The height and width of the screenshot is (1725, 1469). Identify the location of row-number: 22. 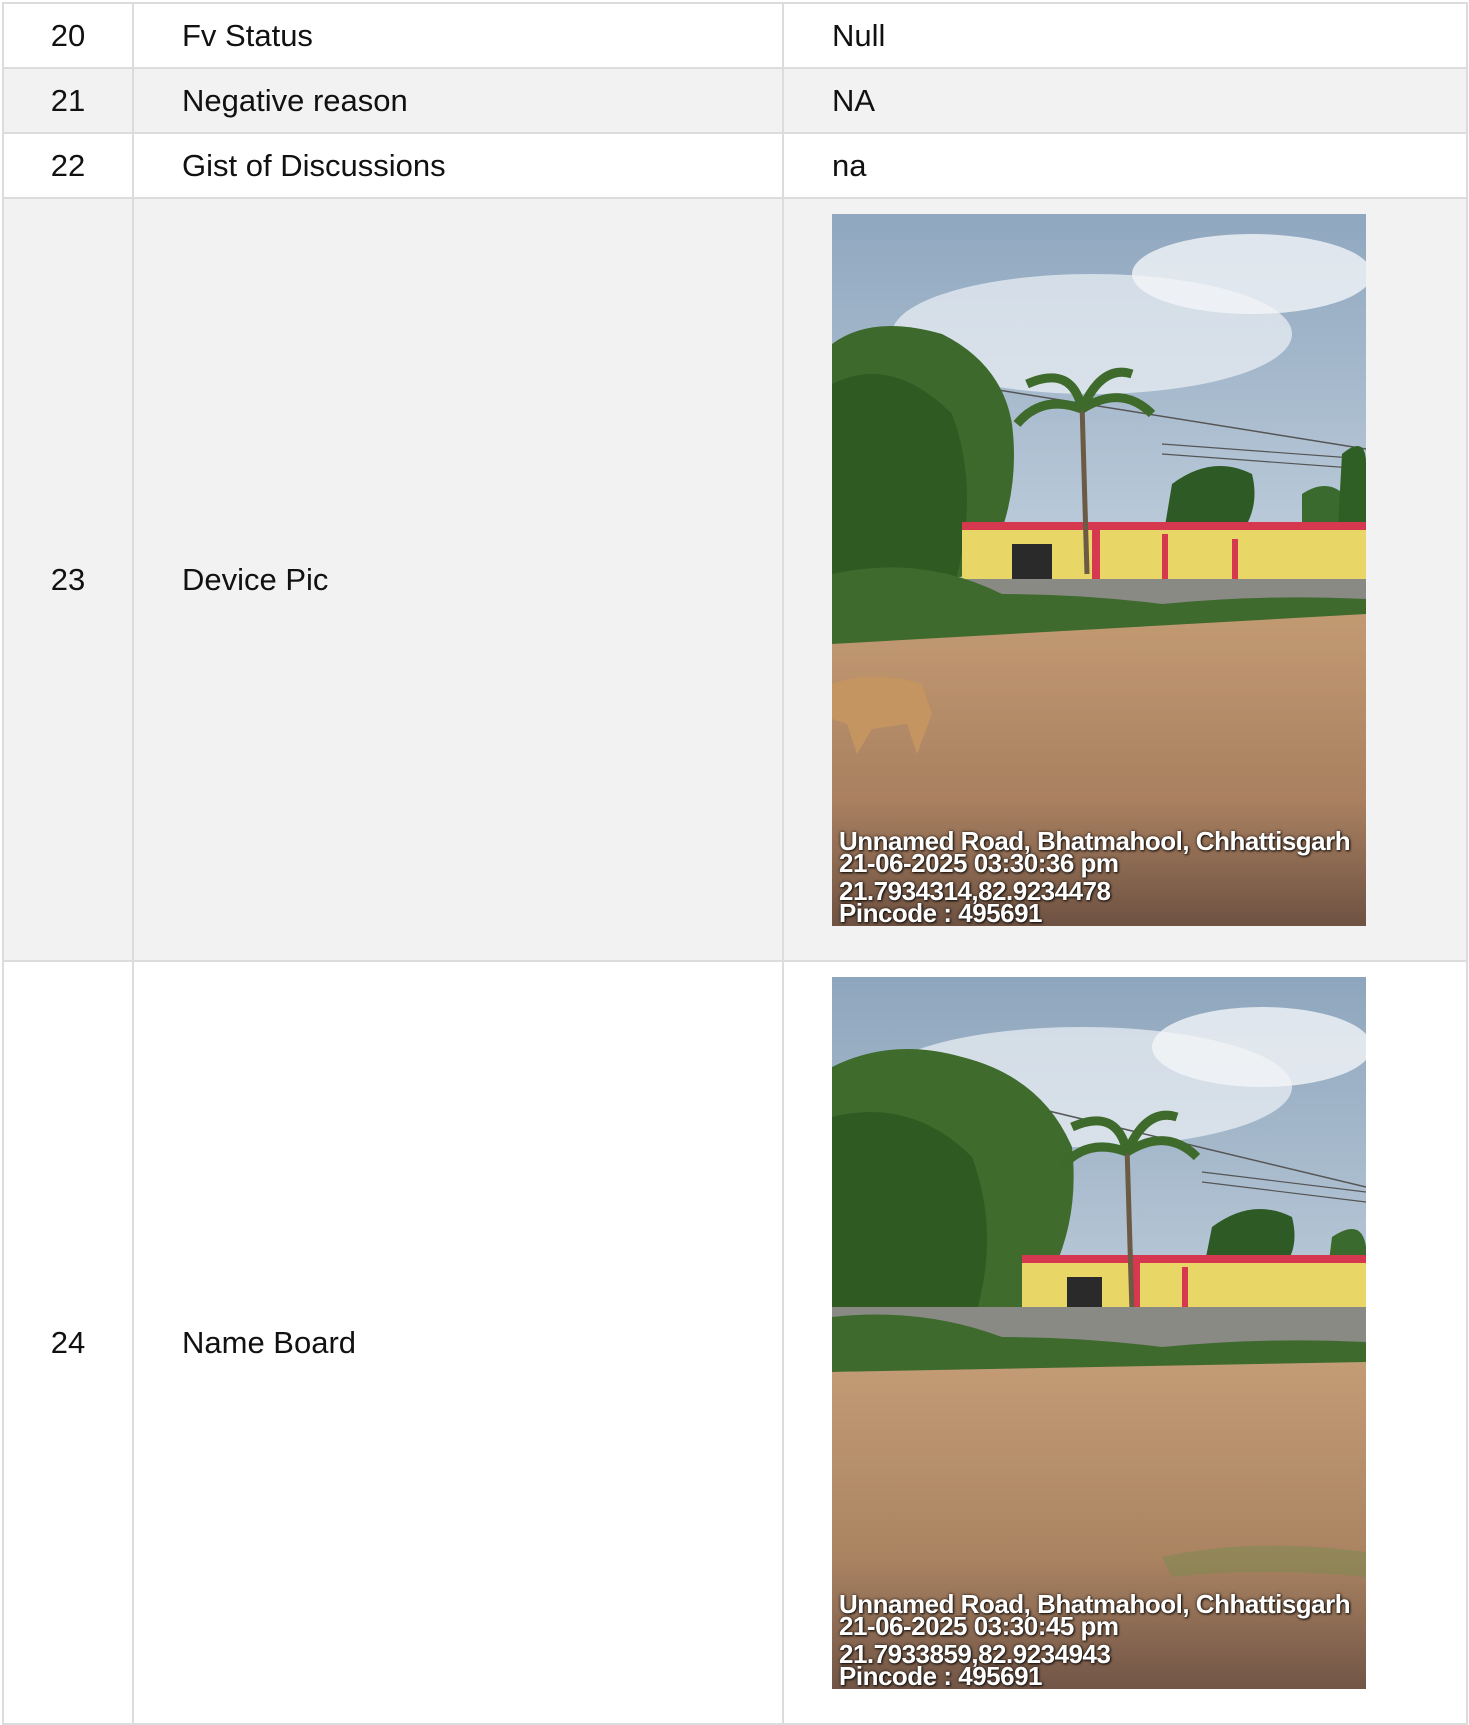
(68, 165).